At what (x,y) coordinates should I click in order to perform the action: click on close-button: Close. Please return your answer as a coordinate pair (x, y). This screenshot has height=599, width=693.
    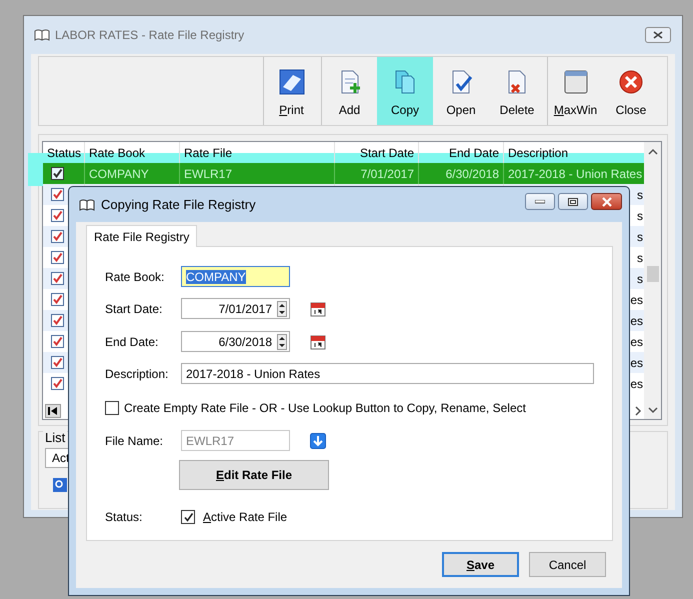
    Looking at the image, I should click on (631, 91).